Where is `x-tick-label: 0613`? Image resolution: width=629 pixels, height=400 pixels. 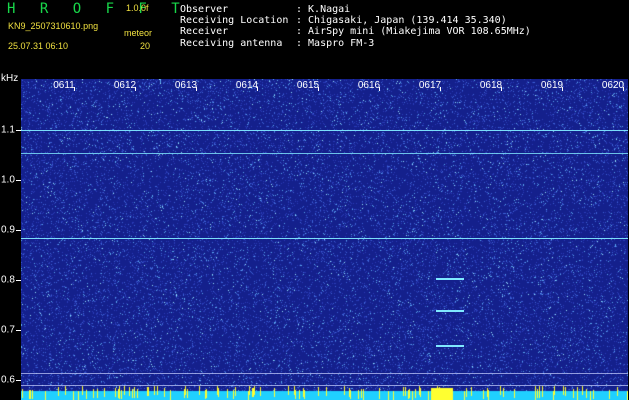
x-tick-label: 0613 is located at coordinates (186, 85).